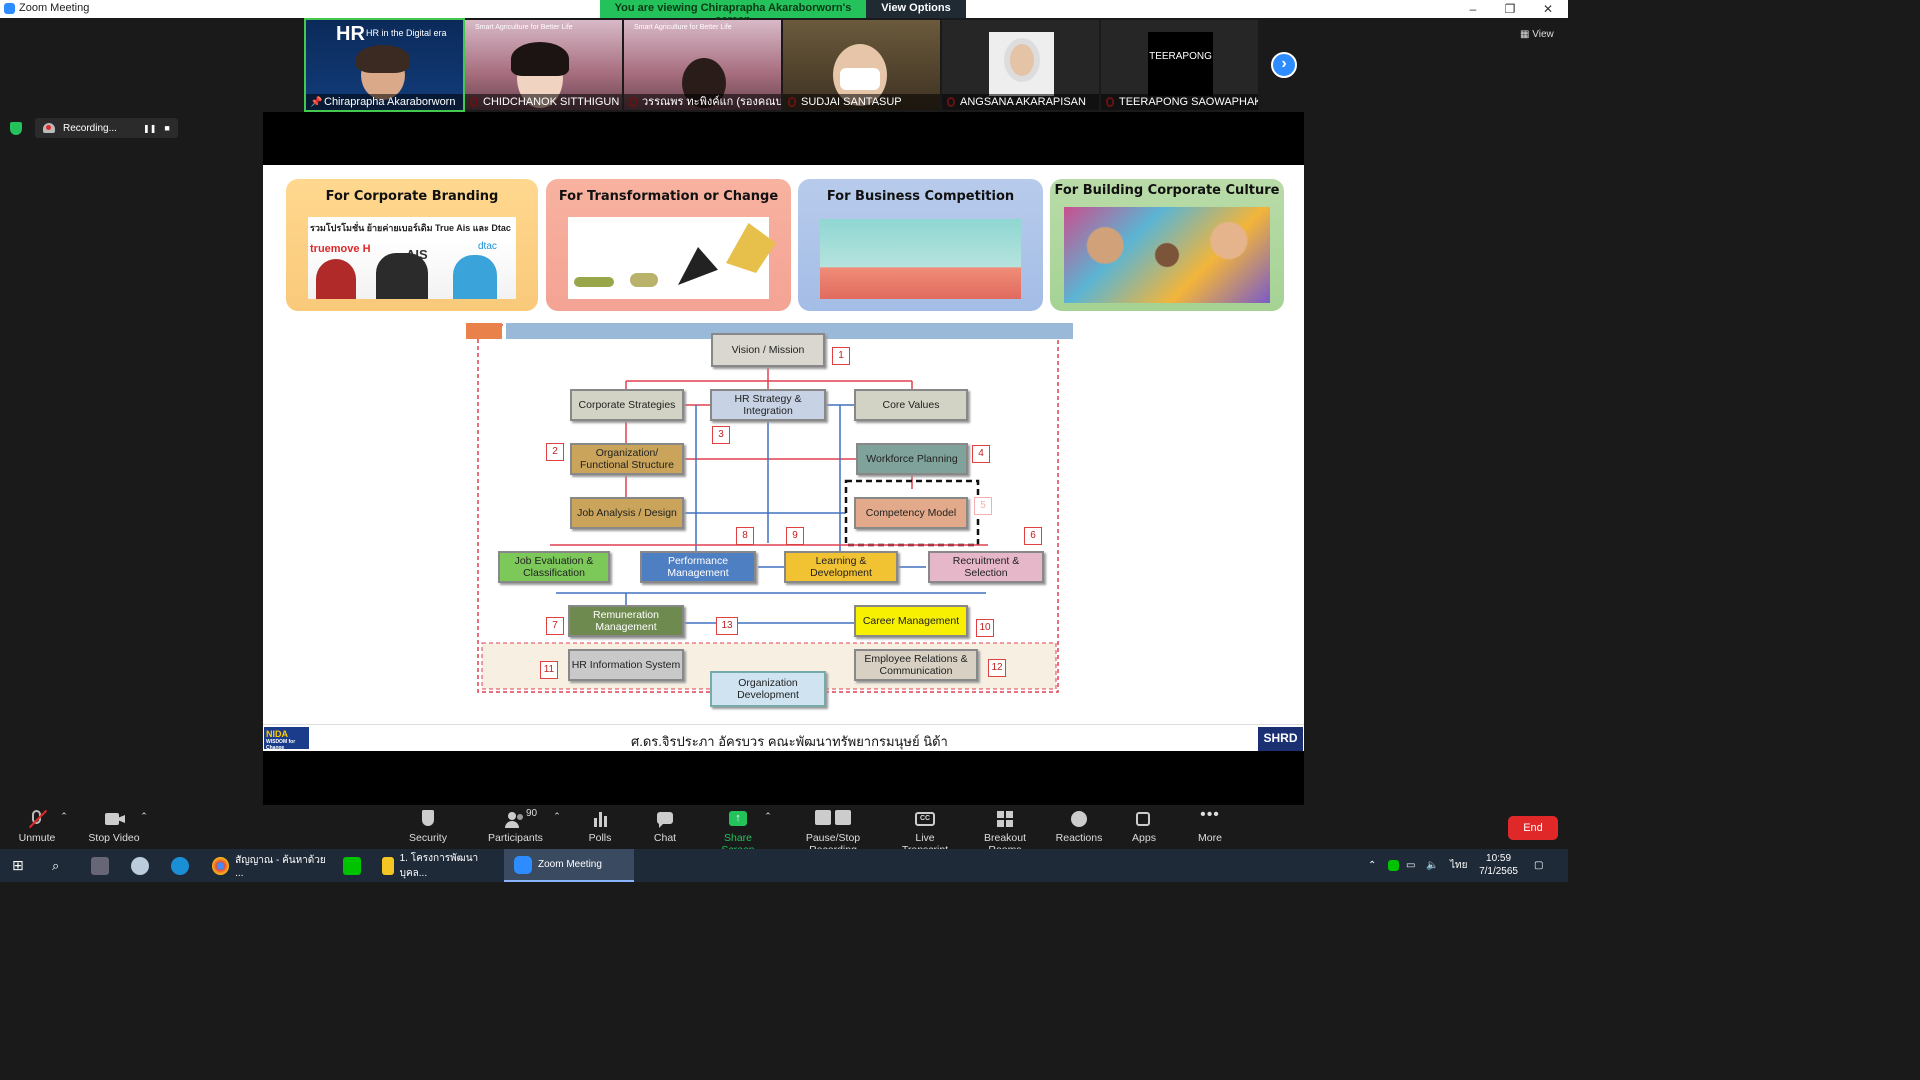 The image size is (1920, 1080). Describe the element at coordinates (1144, 819) in the screenshot. I see `apps-icon` at that location.